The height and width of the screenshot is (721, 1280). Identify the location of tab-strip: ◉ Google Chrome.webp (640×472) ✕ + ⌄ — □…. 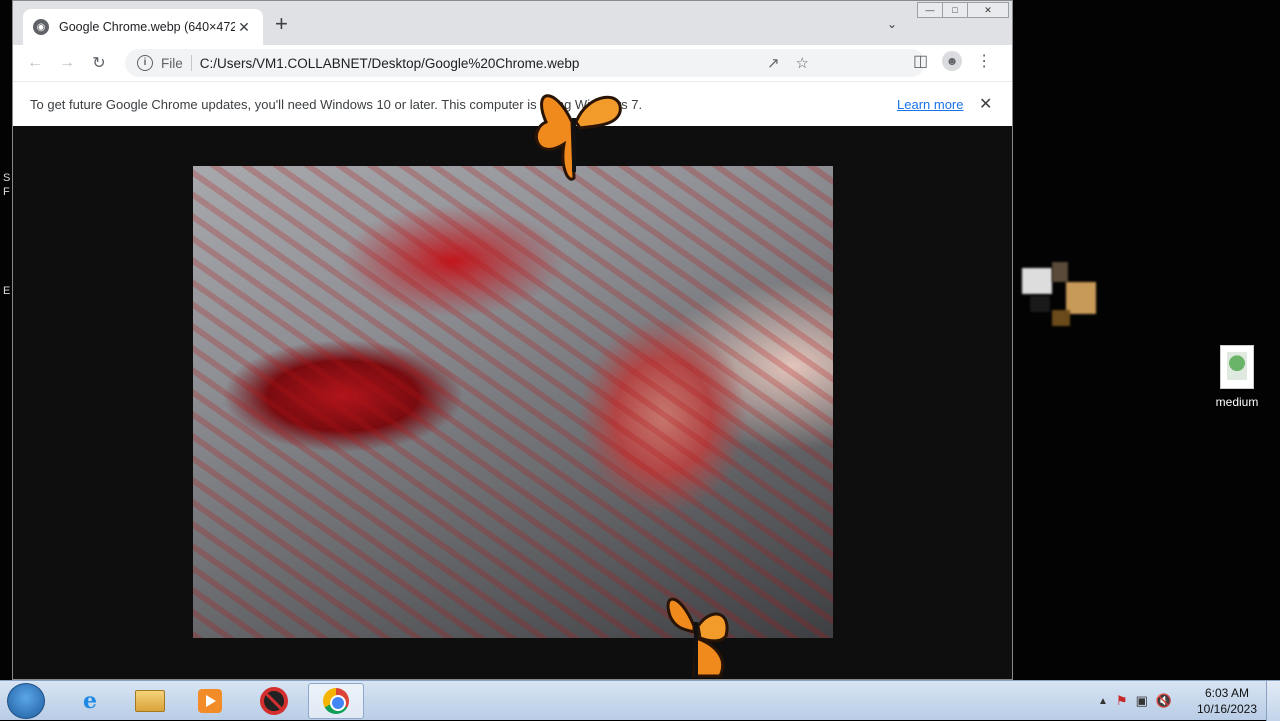
(512, 23).